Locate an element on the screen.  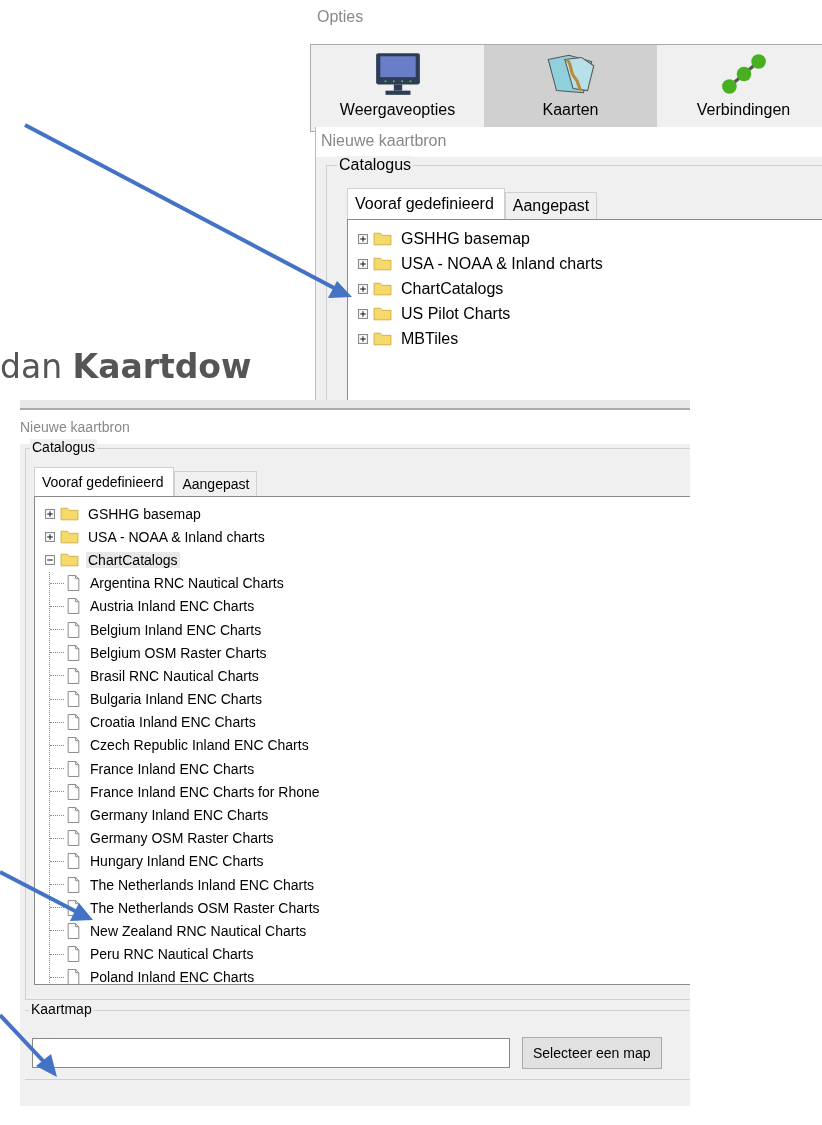
tree-item: Czech Republic Inland ENC Charts is located at coordinates (199, 745).